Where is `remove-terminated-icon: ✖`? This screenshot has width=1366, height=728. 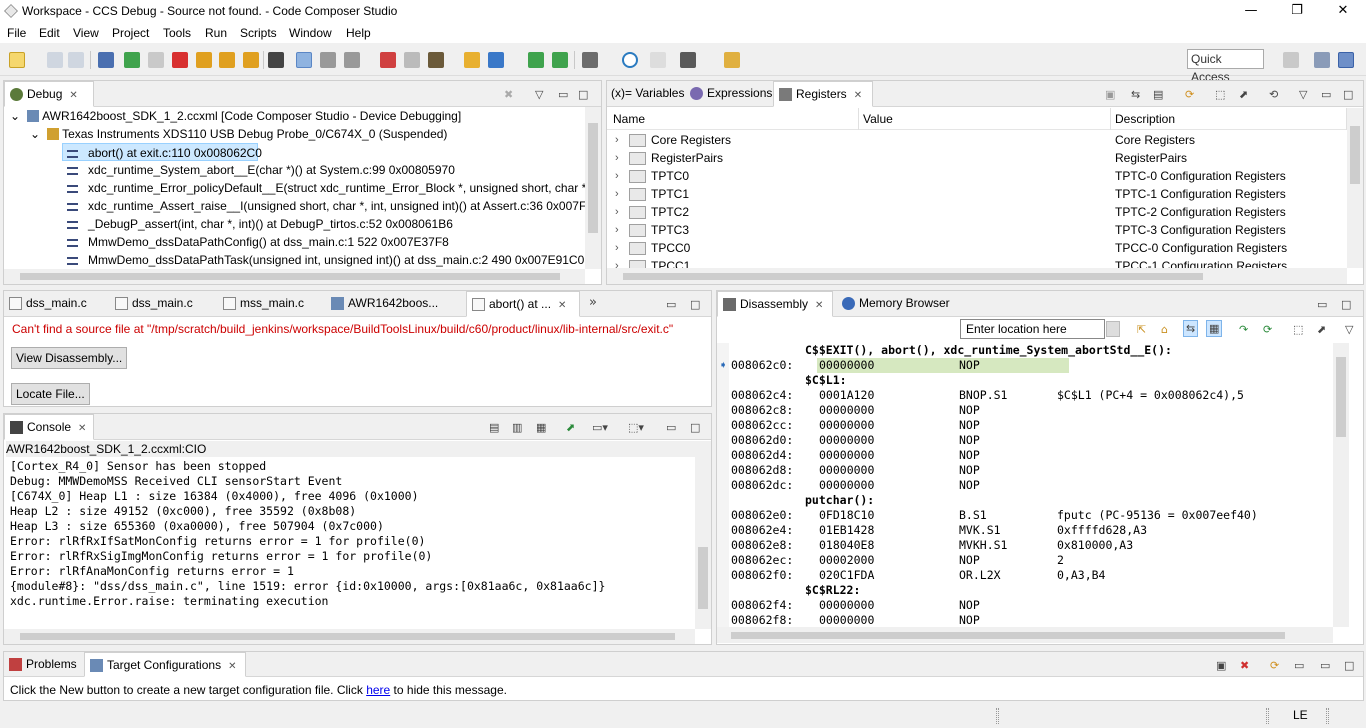 remove-terminated-icon: ✖ is located at coordinates (508, 94).